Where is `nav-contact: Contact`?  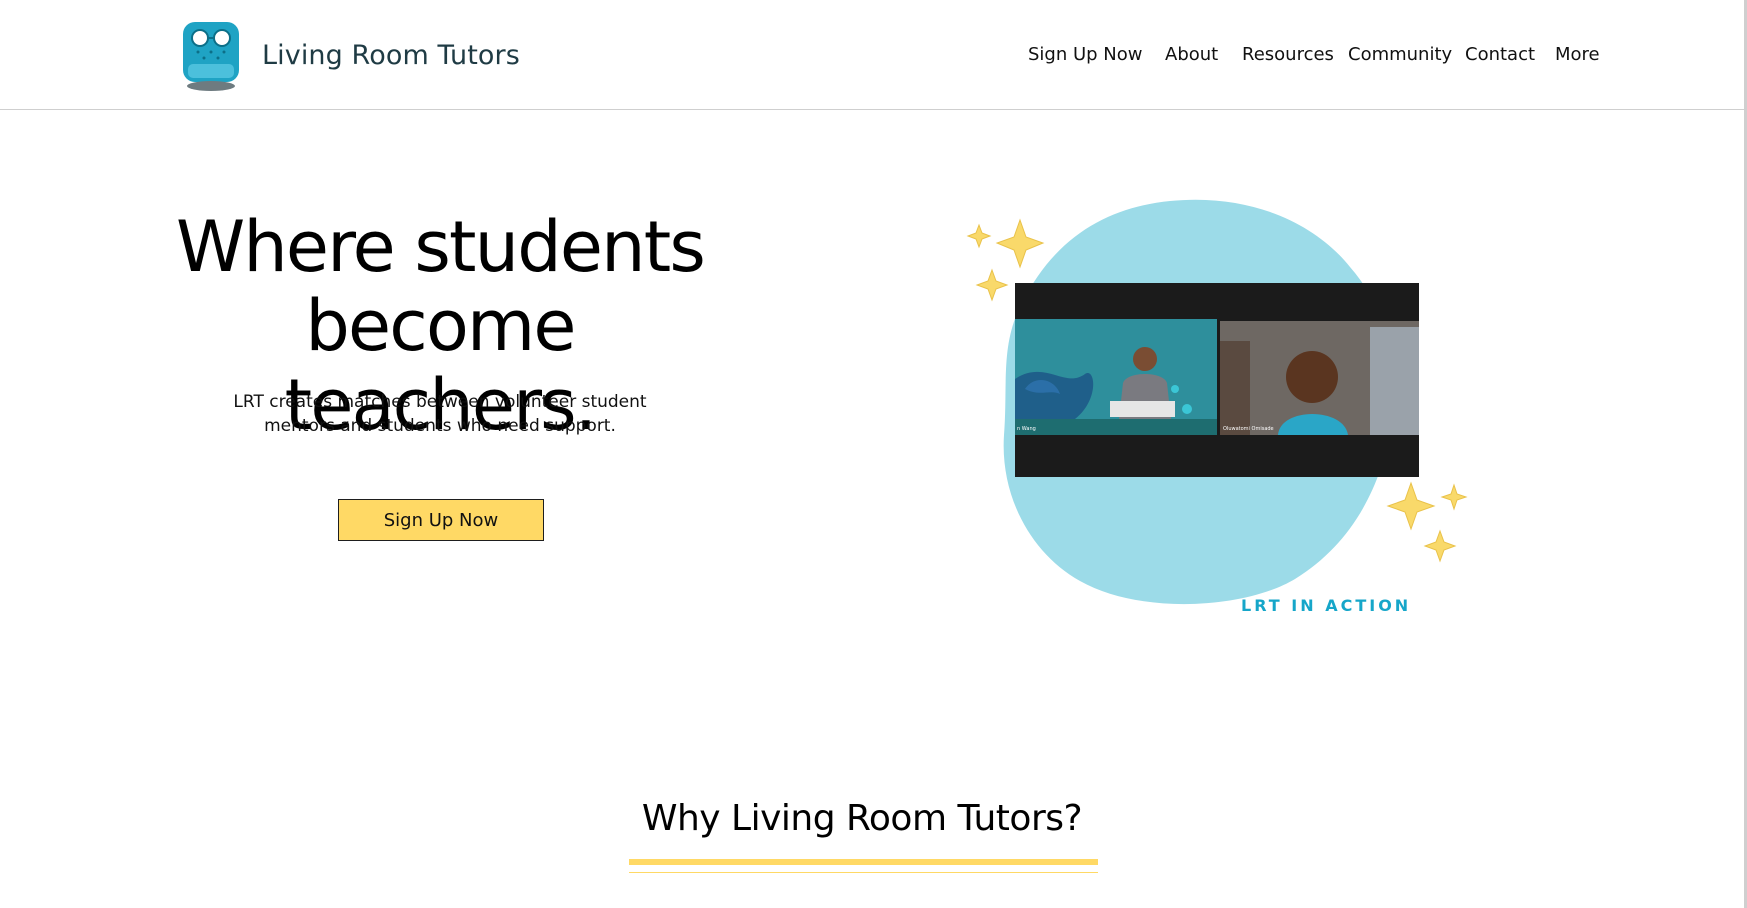 nav-contact: Contact is located at coordinates (1500, 54).